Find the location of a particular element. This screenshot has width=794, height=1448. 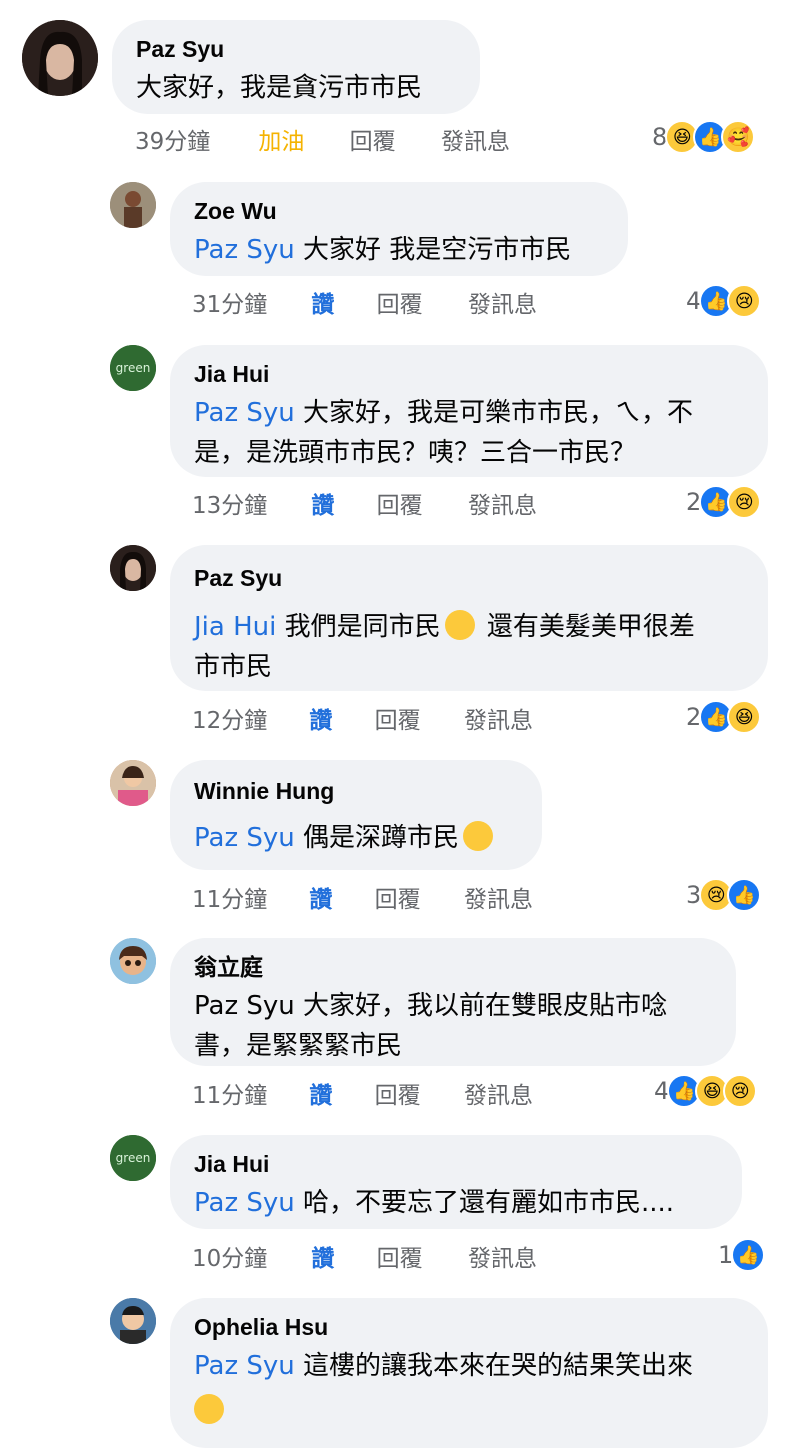

avatar-weng-liting is located at coordinates (133, 961).